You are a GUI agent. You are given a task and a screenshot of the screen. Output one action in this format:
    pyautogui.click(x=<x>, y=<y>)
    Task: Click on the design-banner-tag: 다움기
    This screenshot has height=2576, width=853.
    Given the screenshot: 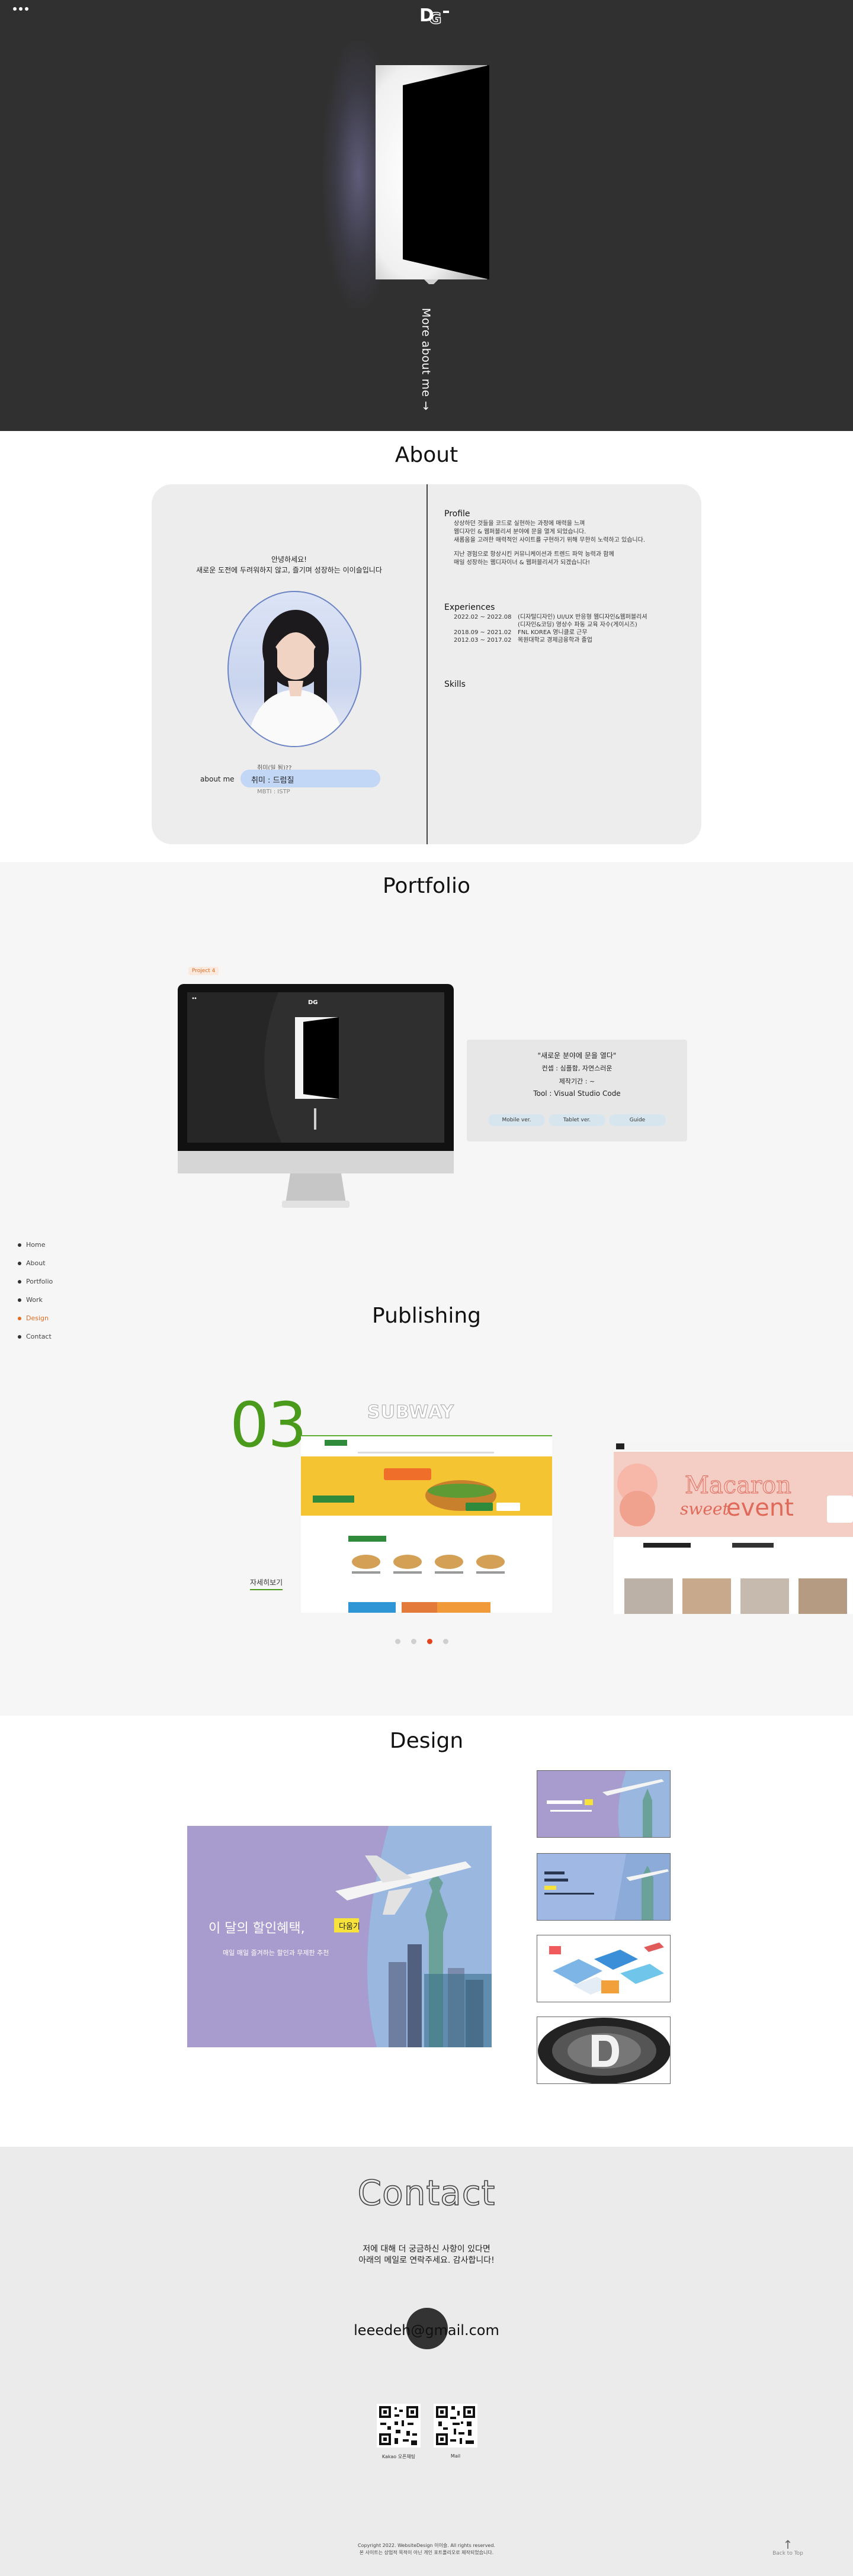 What is the action you would take?
    pyautogui.click(x=349, y=1927)
    